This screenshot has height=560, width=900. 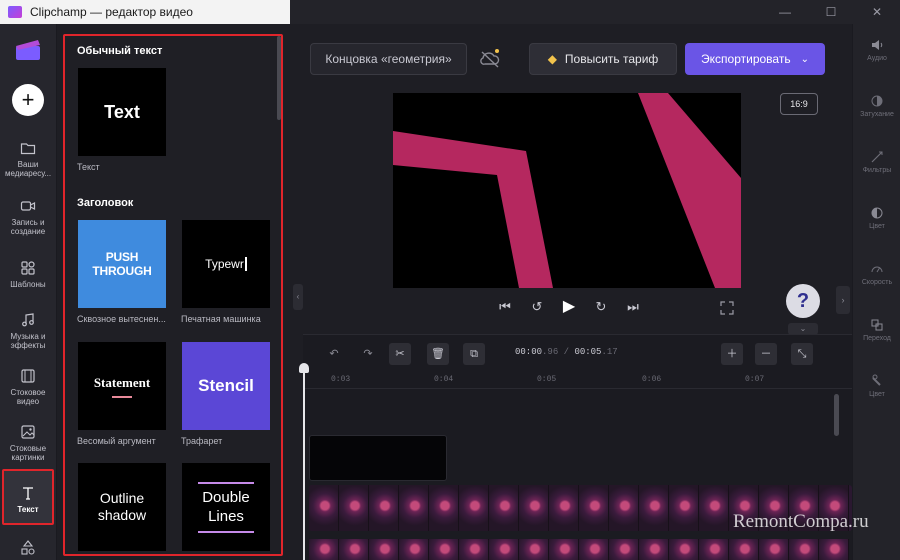 I want to click on timeline-scrollbar, so click(x=836, y=415).